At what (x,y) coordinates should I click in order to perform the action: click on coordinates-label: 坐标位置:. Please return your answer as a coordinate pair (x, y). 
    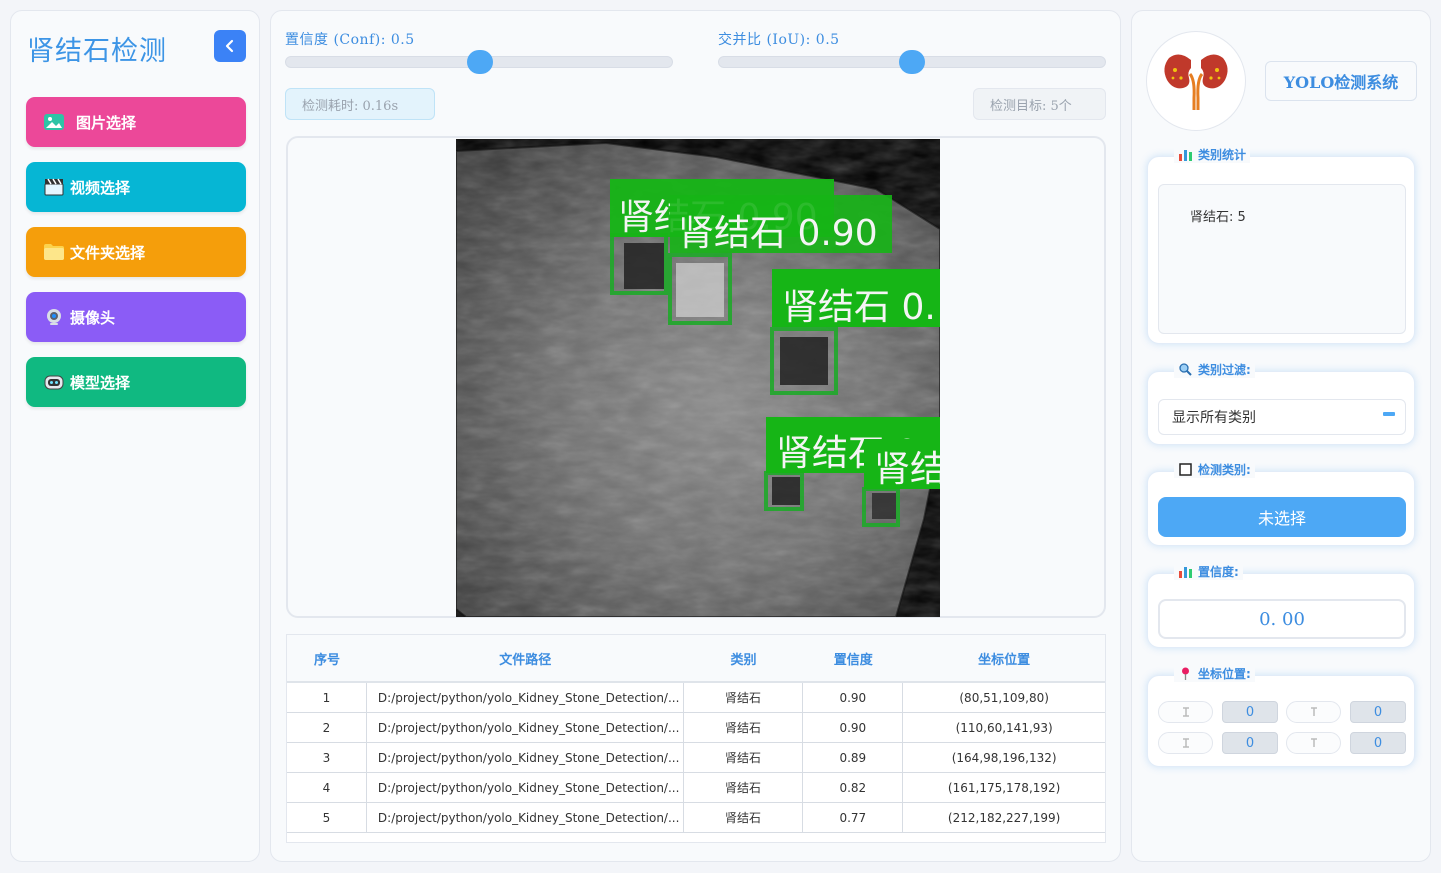
    Looking at the image, I should click on (1214, 673).